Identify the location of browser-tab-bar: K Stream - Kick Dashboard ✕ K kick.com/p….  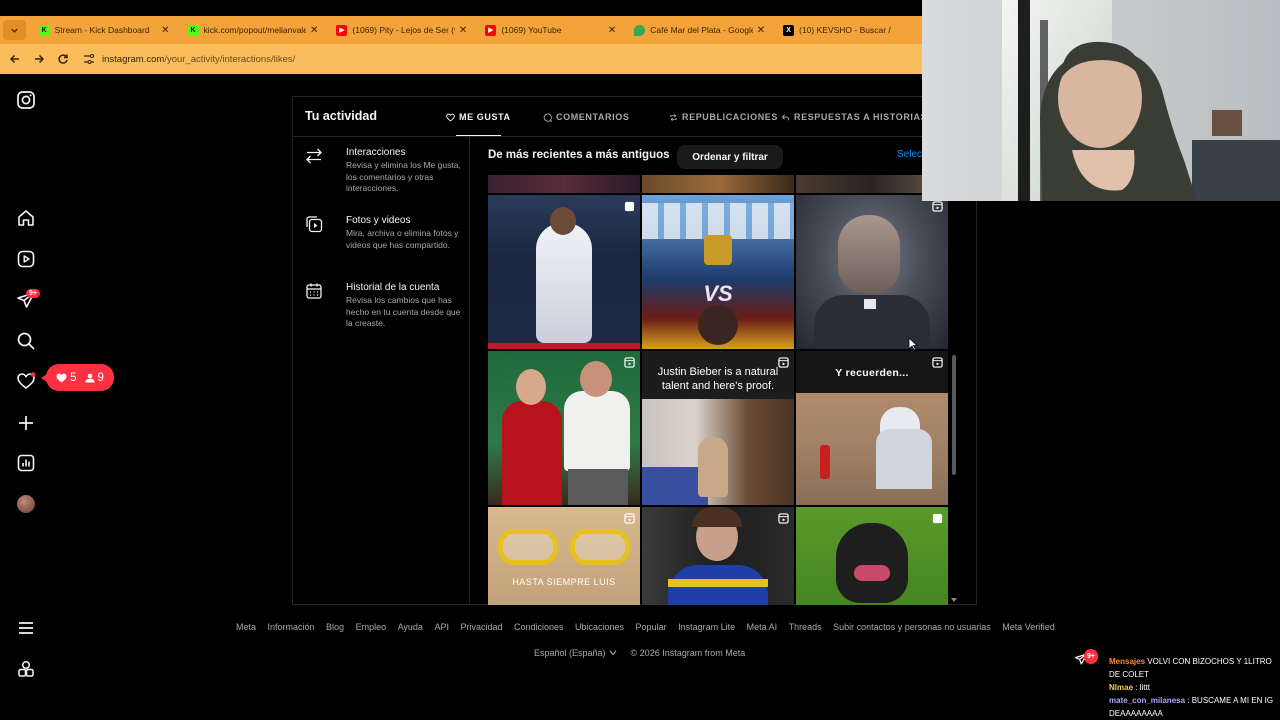
(461, 30).